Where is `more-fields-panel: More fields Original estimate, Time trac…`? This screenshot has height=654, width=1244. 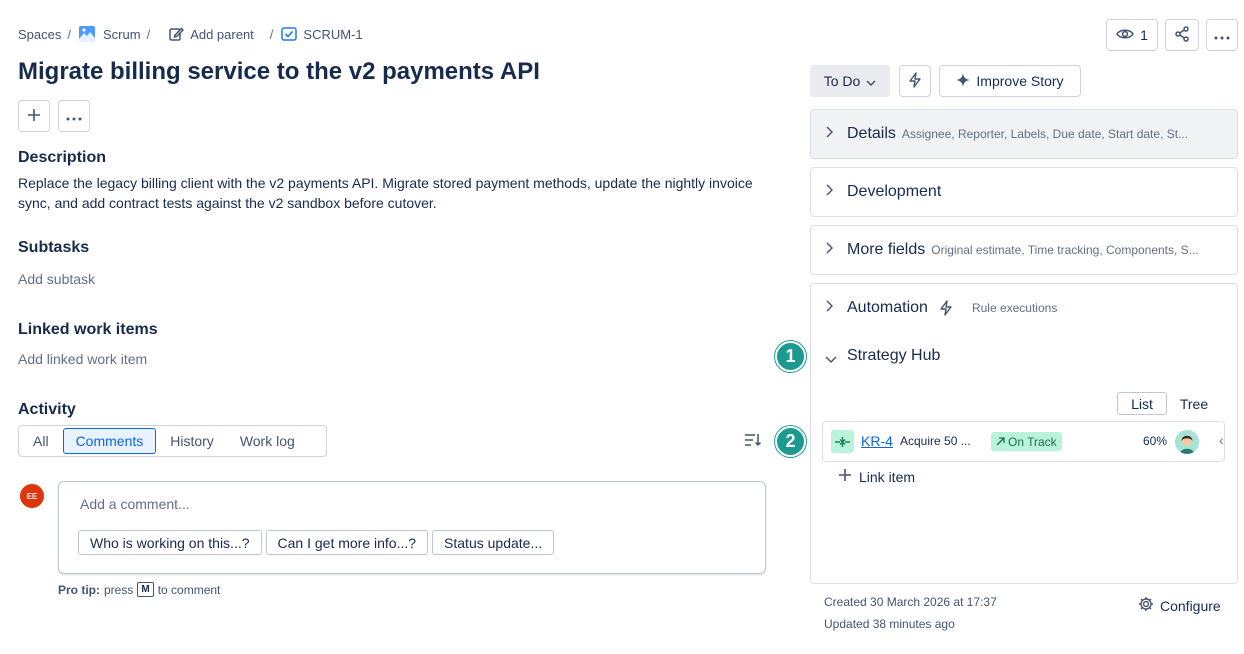 more-fields-panel: More fields Original estimate, Time trac… is located at coordinates (1024, 250).